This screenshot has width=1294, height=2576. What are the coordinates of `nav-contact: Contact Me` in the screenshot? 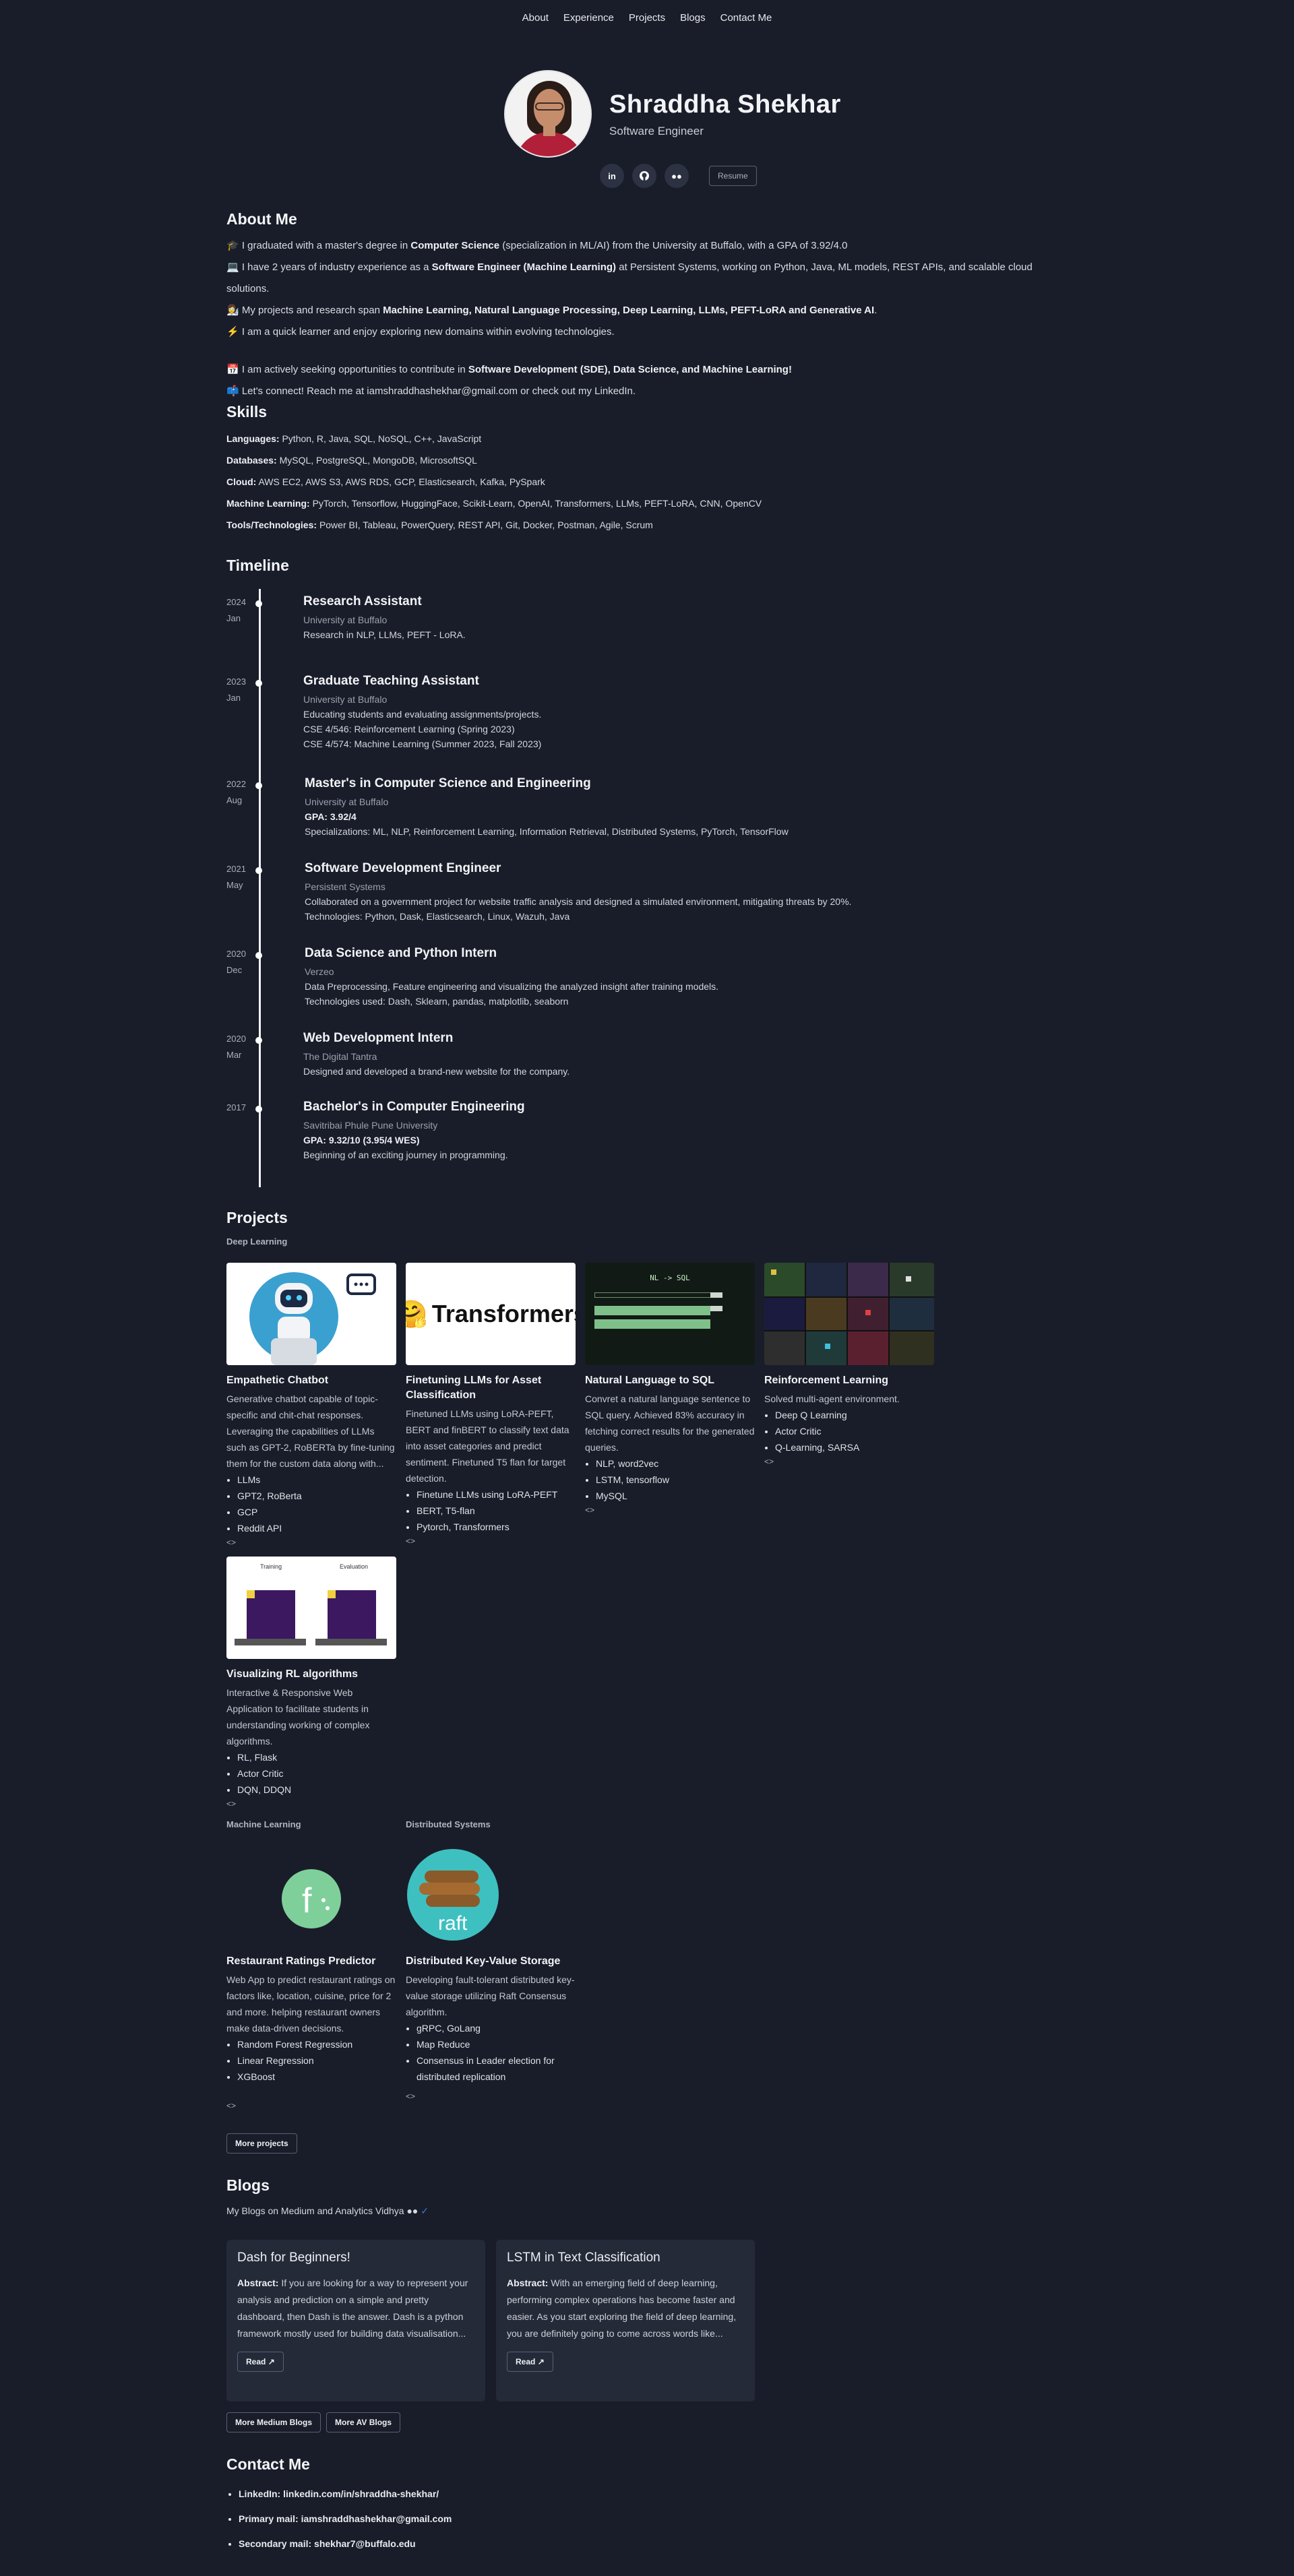 It's located at (746, 18).